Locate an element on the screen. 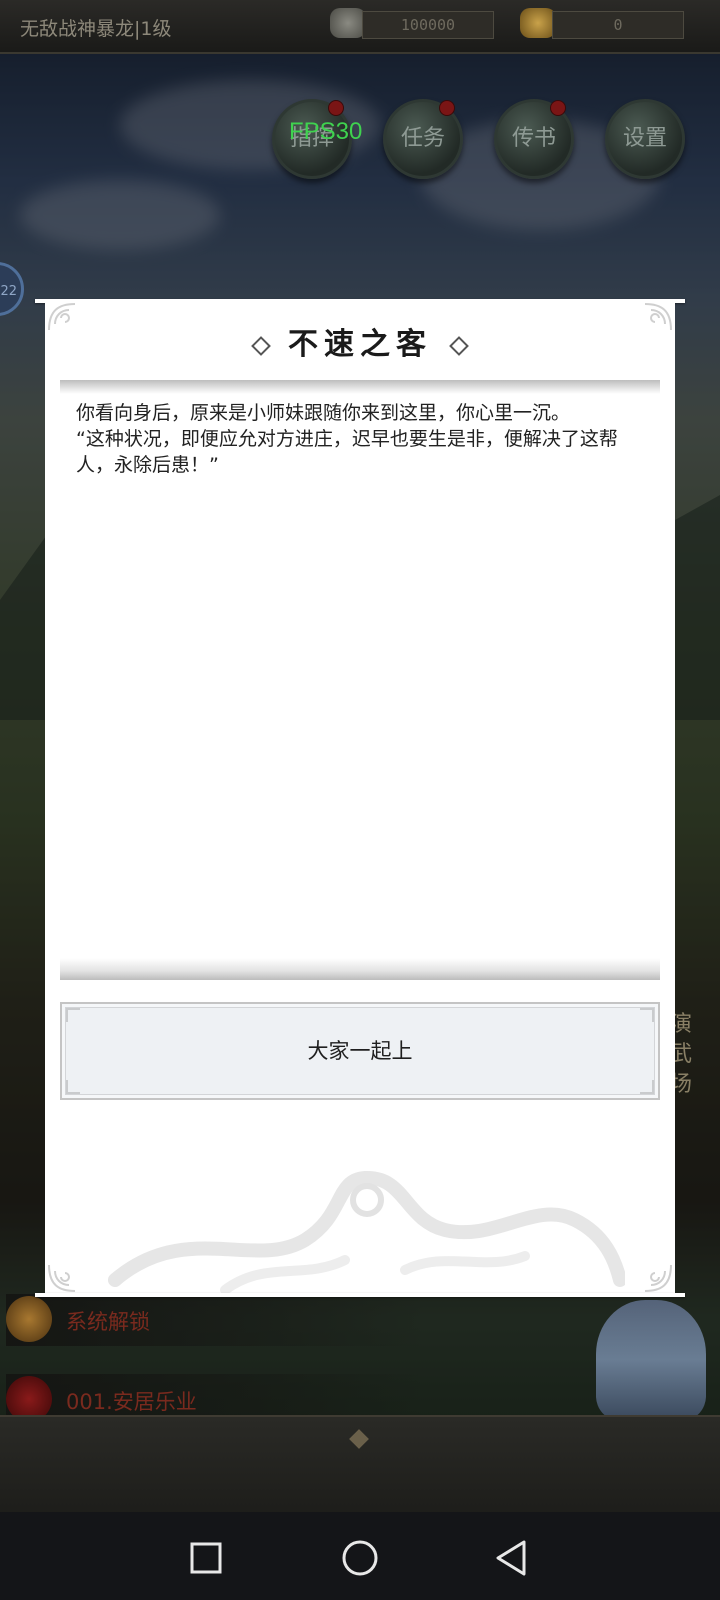 The image size is (720, 1600). scroll-shade-bottom is located at coordinates (360, 969).